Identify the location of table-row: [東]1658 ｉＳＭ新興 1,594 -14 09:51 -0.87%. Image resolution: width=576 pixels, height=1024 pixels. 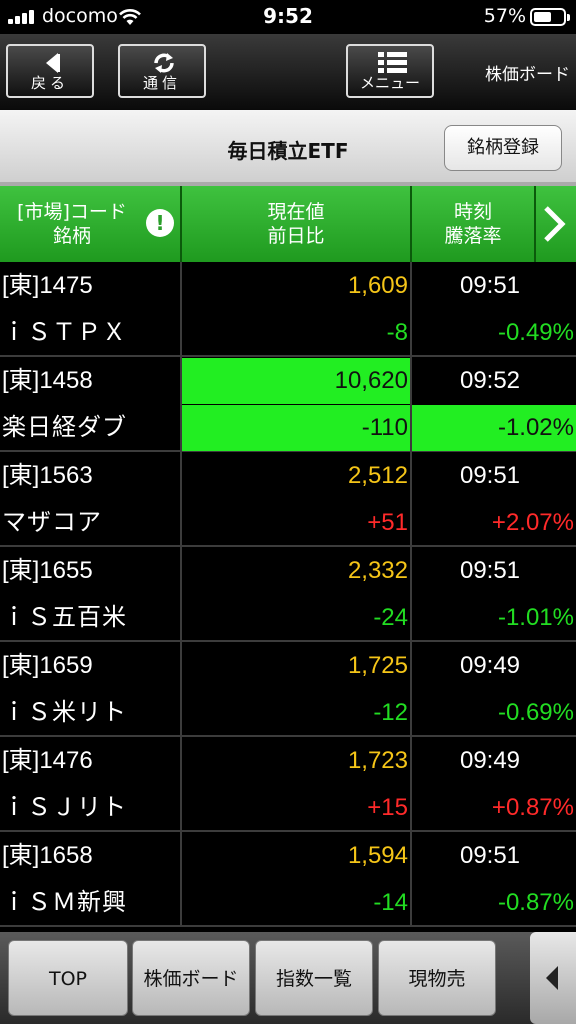
(288, 879).